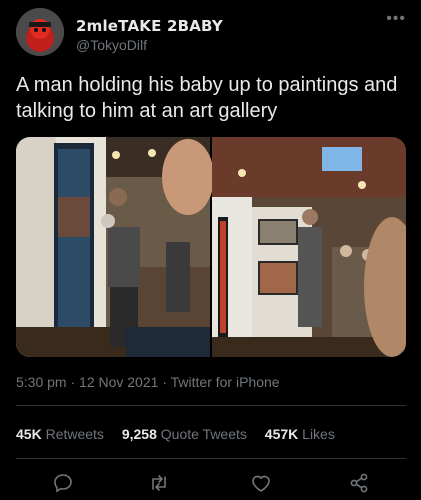 The width and height of the screenshot is (421, 500). I want to click on share-icon, so click(359, 483).